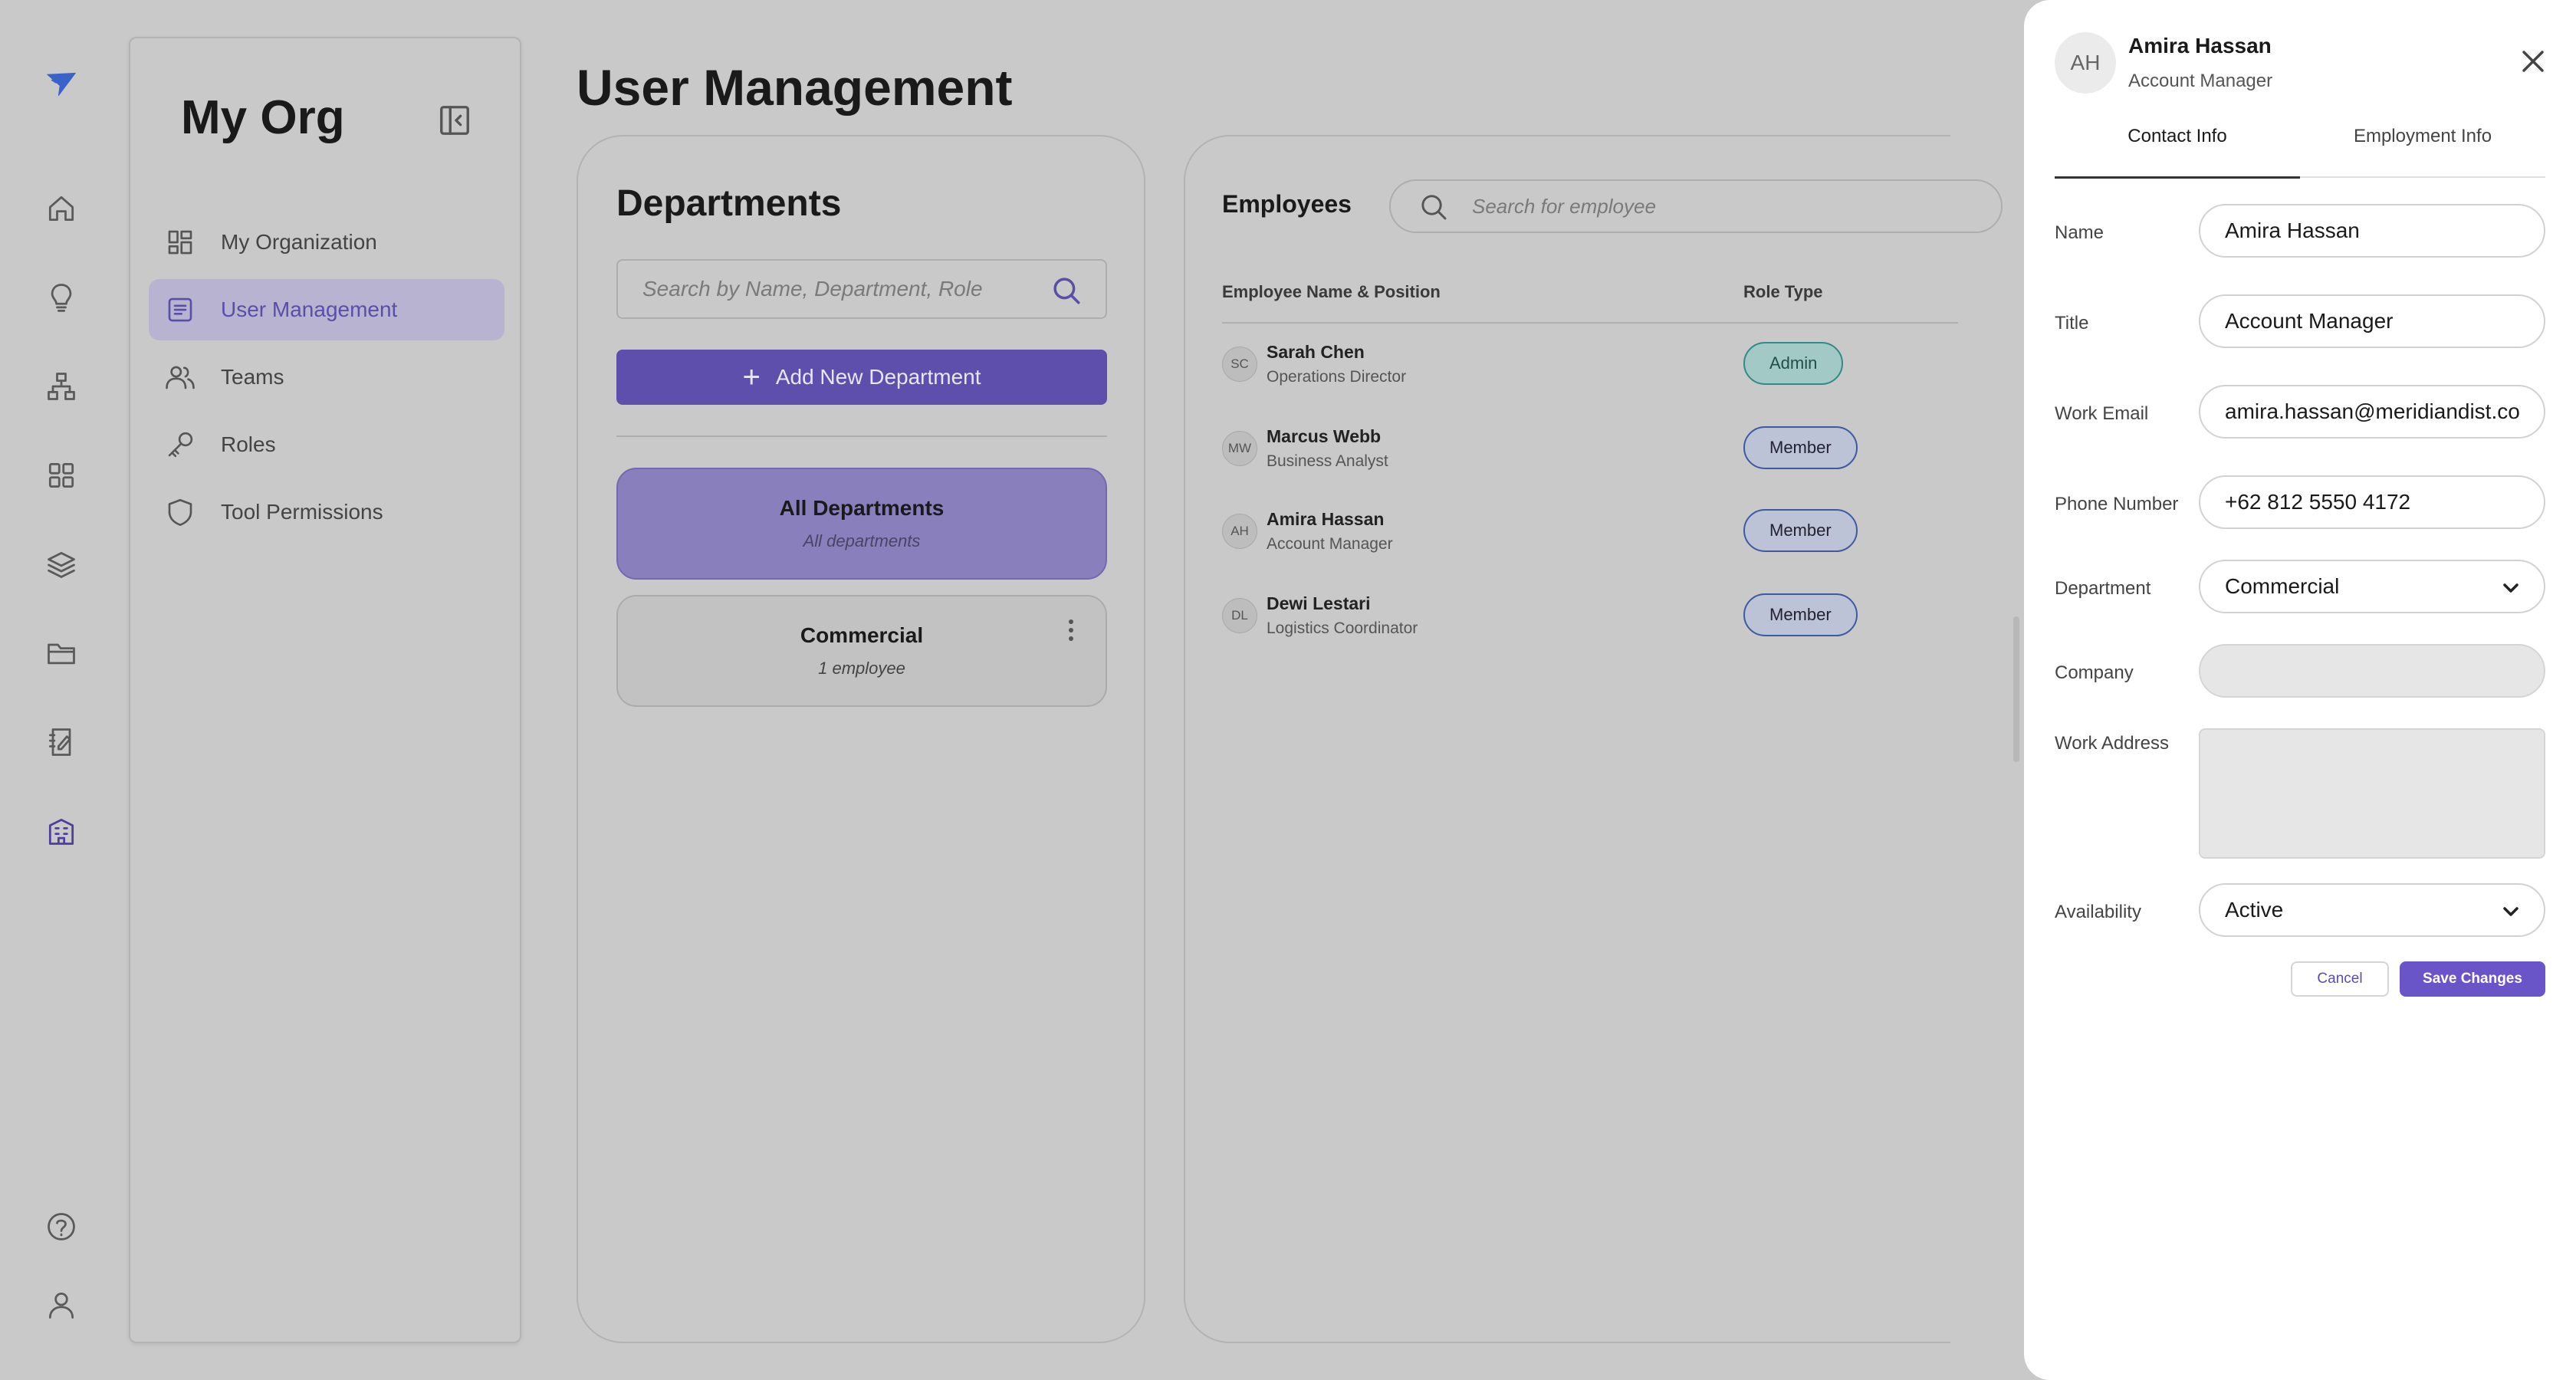  Describe the element at coordinates (861, 524) in the screenshot. I see `department-tile-all: All Departments All departments` at that location.